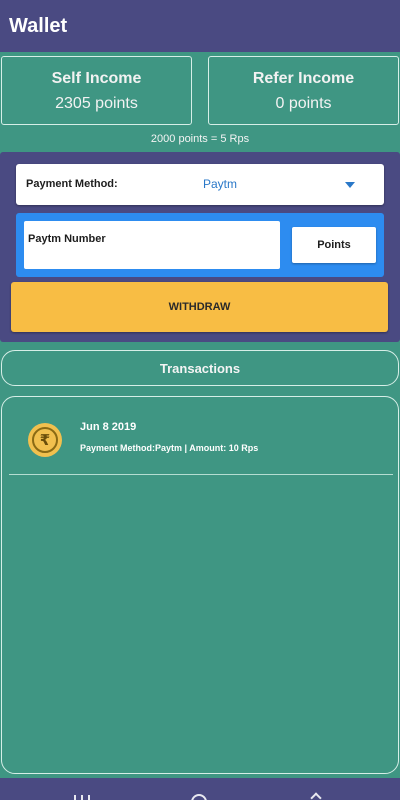 Image resolution: width=400 pixels, height=800 pixels. Describe the element at coordinates (303, 103) in the screenshot. I see `refer-income-value: 0 points` at that location.